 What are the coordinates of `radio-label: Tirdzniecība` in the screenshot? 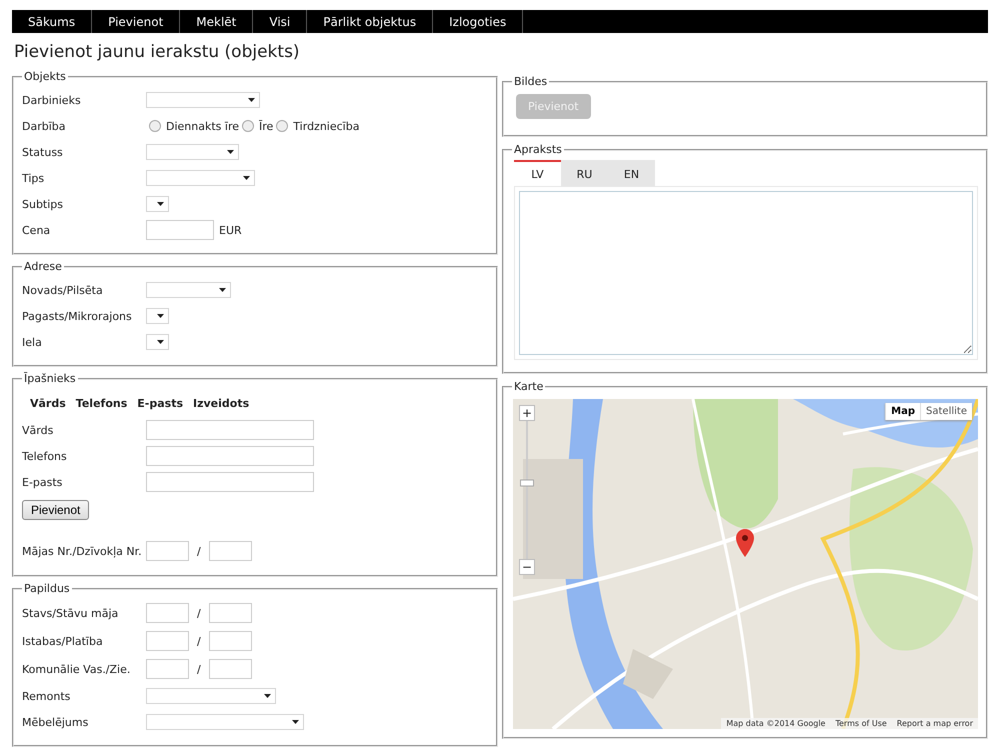 It's located at (326, 126).